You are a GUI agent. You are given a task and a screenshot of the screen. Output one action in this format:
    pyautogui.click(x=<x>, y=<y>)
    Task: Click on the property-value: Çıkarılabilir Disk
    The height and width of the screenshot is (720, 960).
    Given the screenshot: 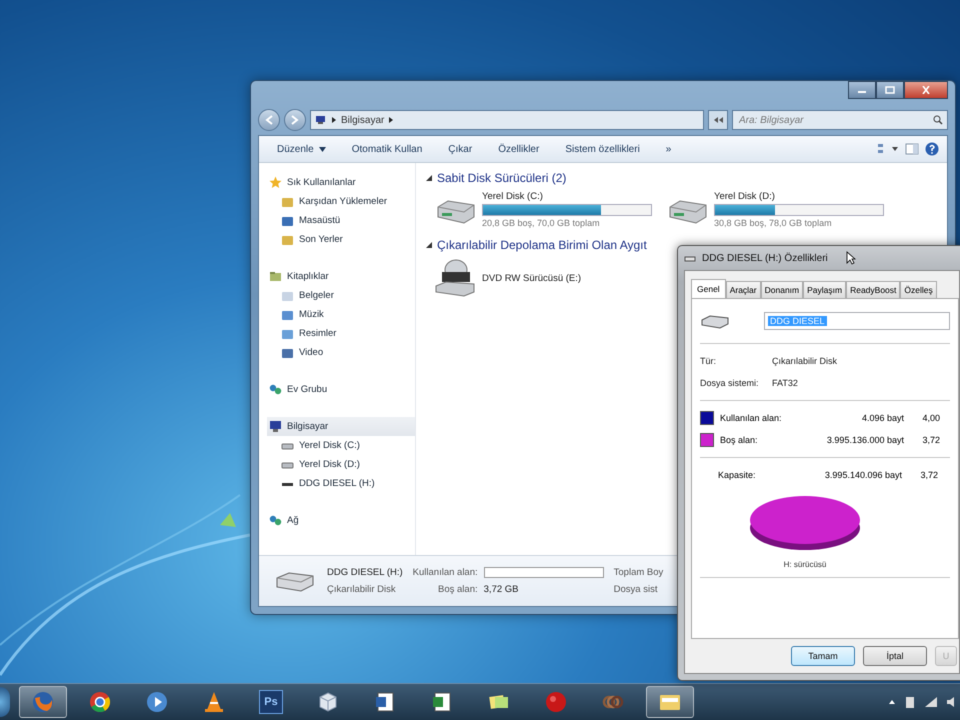 What is the action you would take?
    pyautogui.click(x=805, y=361)
    